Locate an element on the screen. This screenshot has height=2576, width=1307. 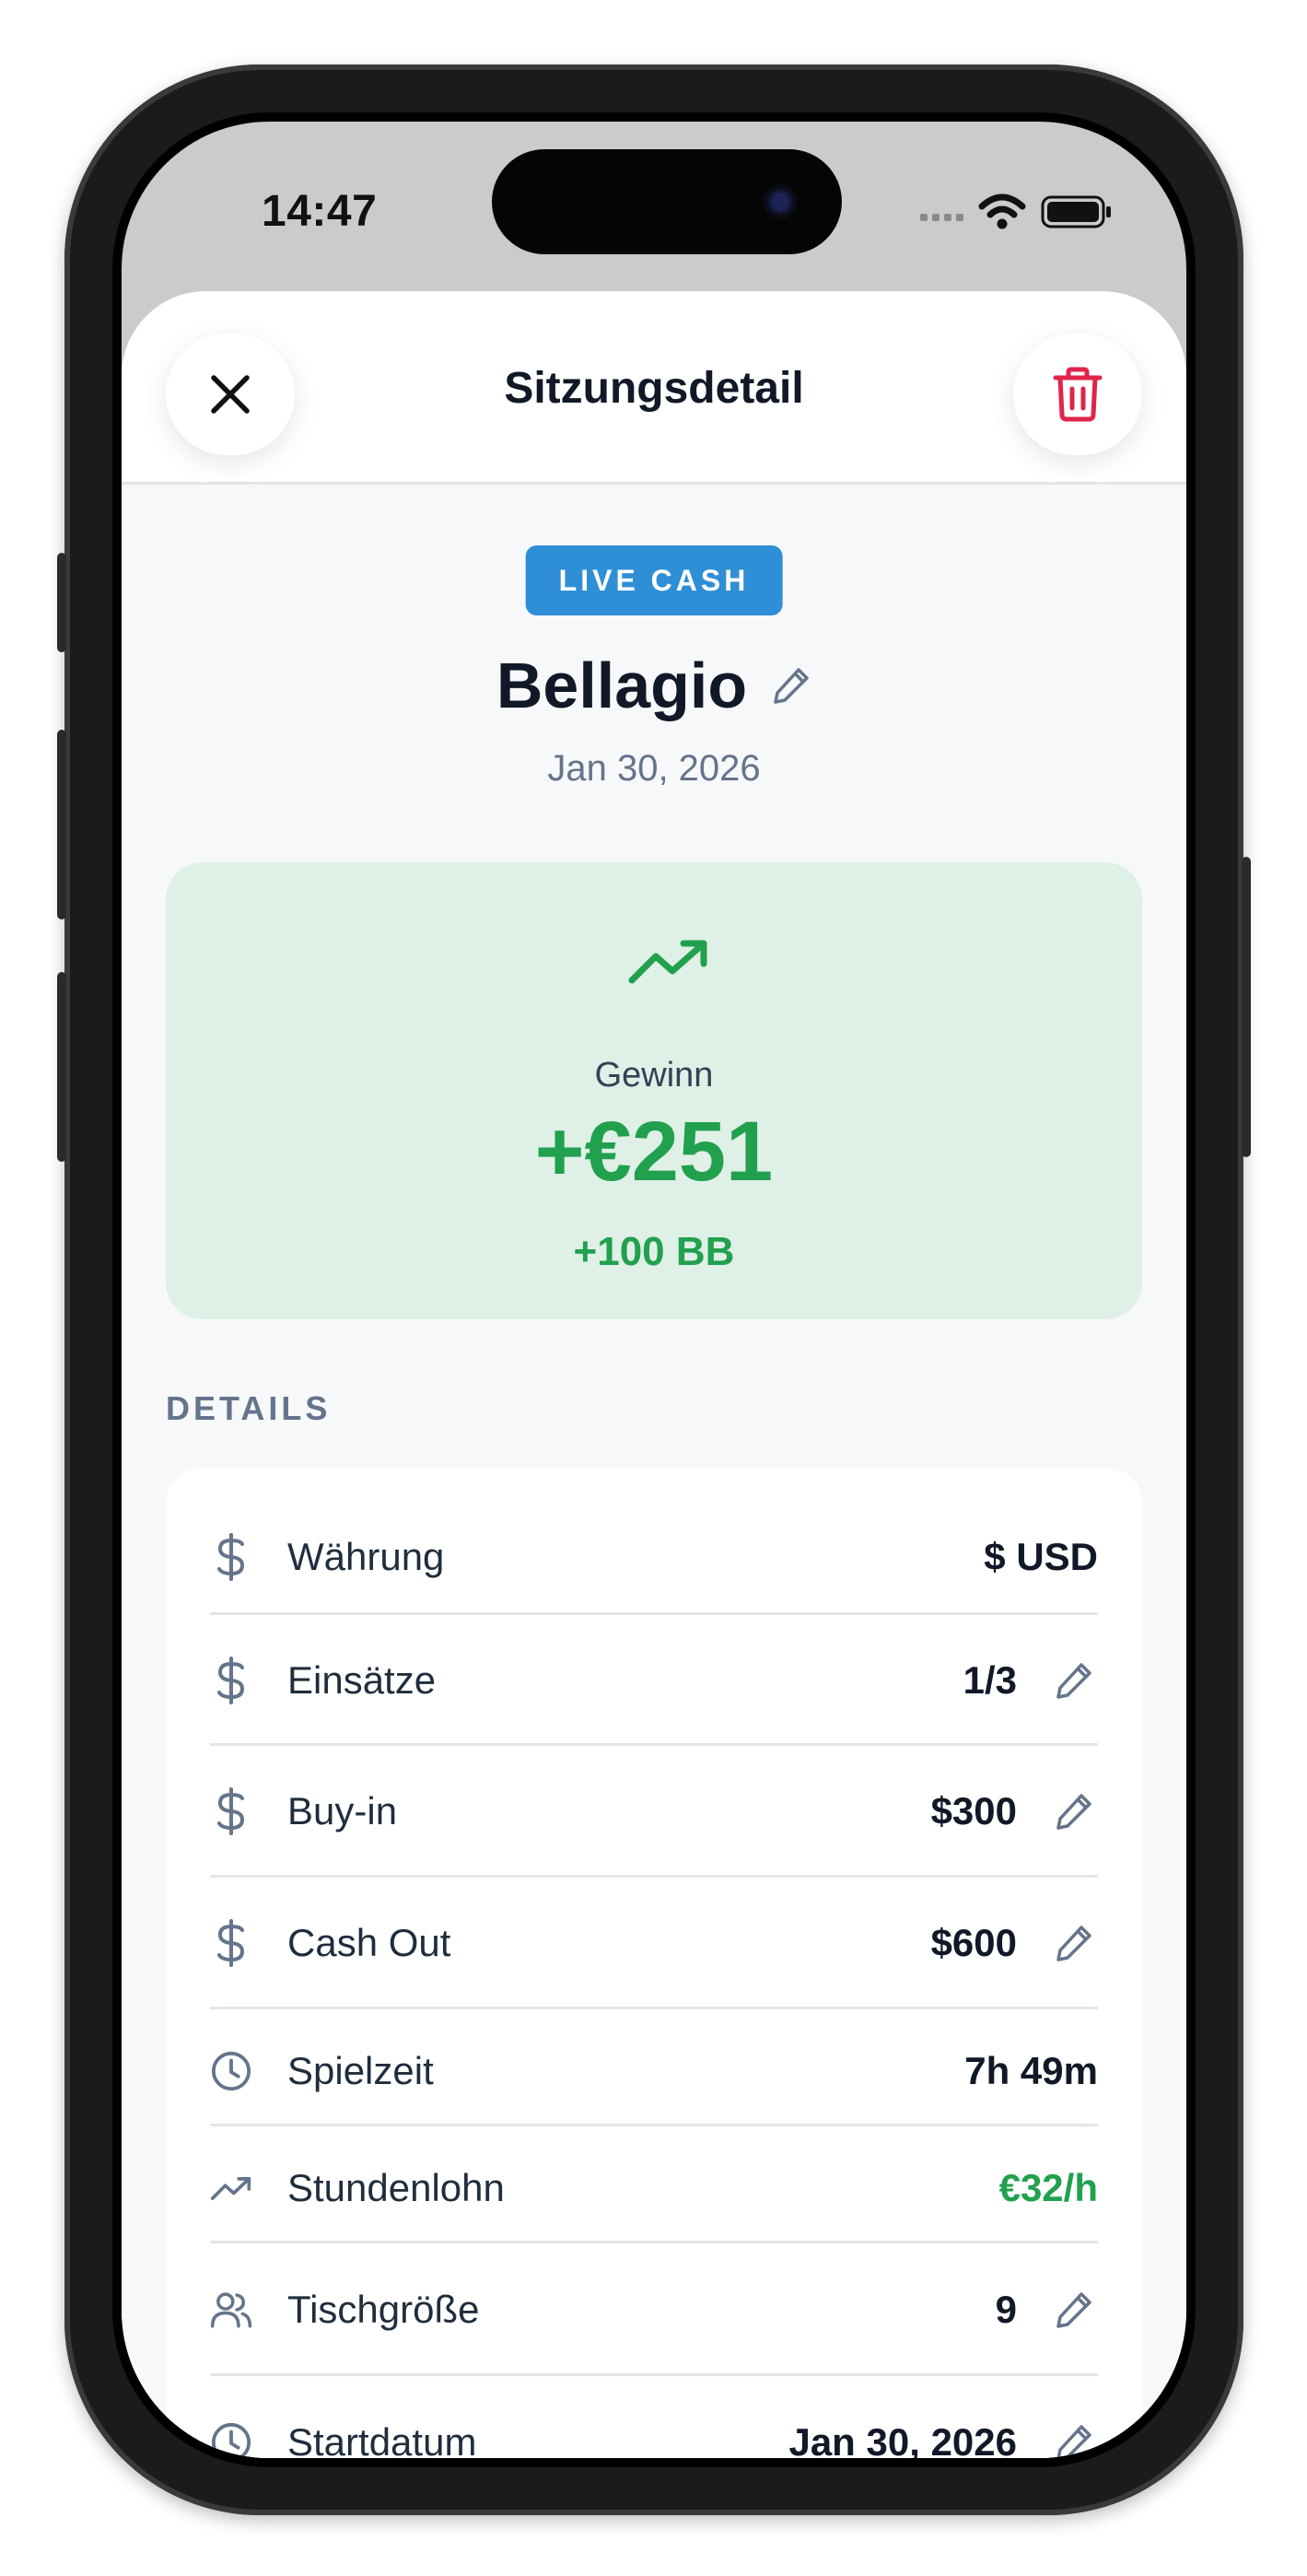
nav-bar: Sitzungsdetail is located at coordinates (654, 388).